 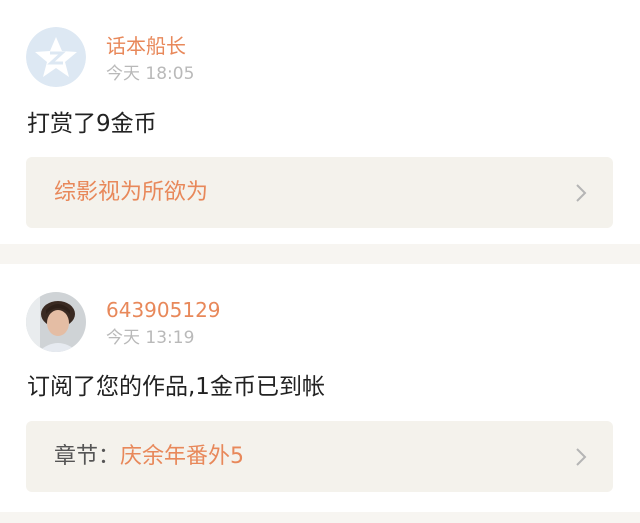 I want to click on user-photo-avatar, so click(x=56, y=322).